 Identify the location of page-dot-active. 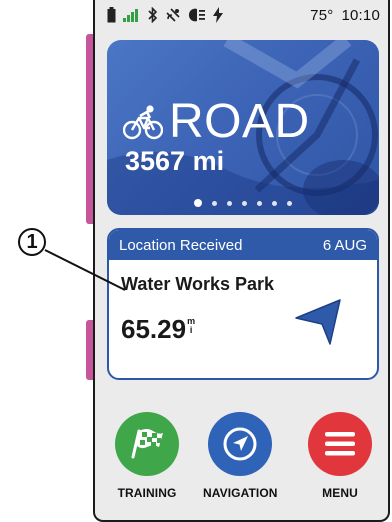
(198, 203).